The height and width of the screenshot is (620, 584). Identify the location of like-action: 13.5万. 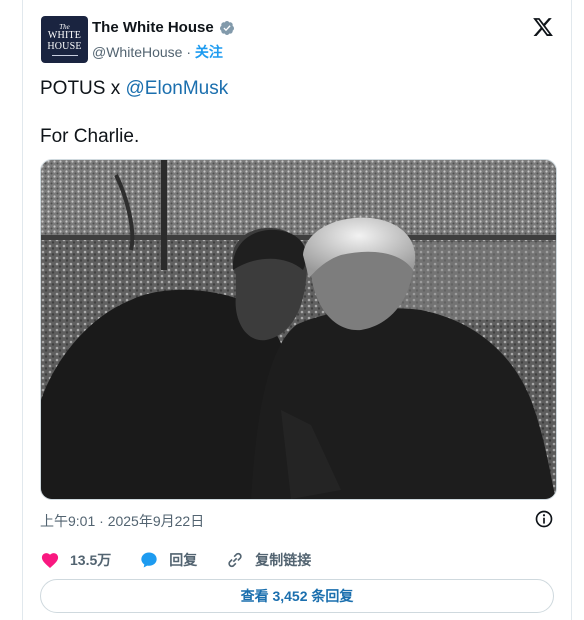
(75, 560).